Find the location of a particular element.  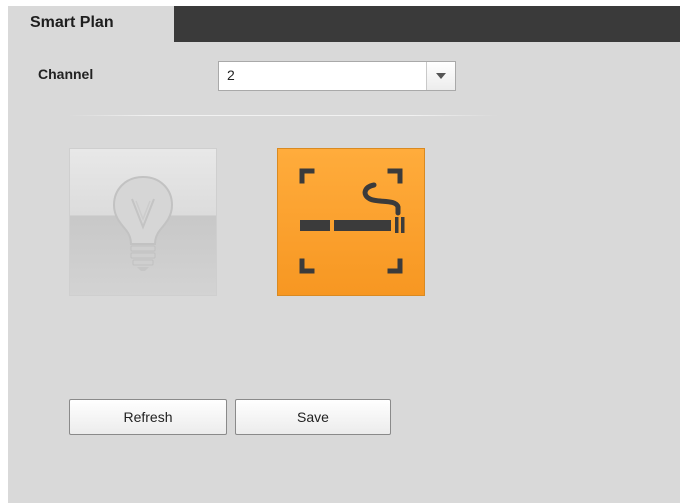

plan-card-illumination is located at coordinates (143, 222).